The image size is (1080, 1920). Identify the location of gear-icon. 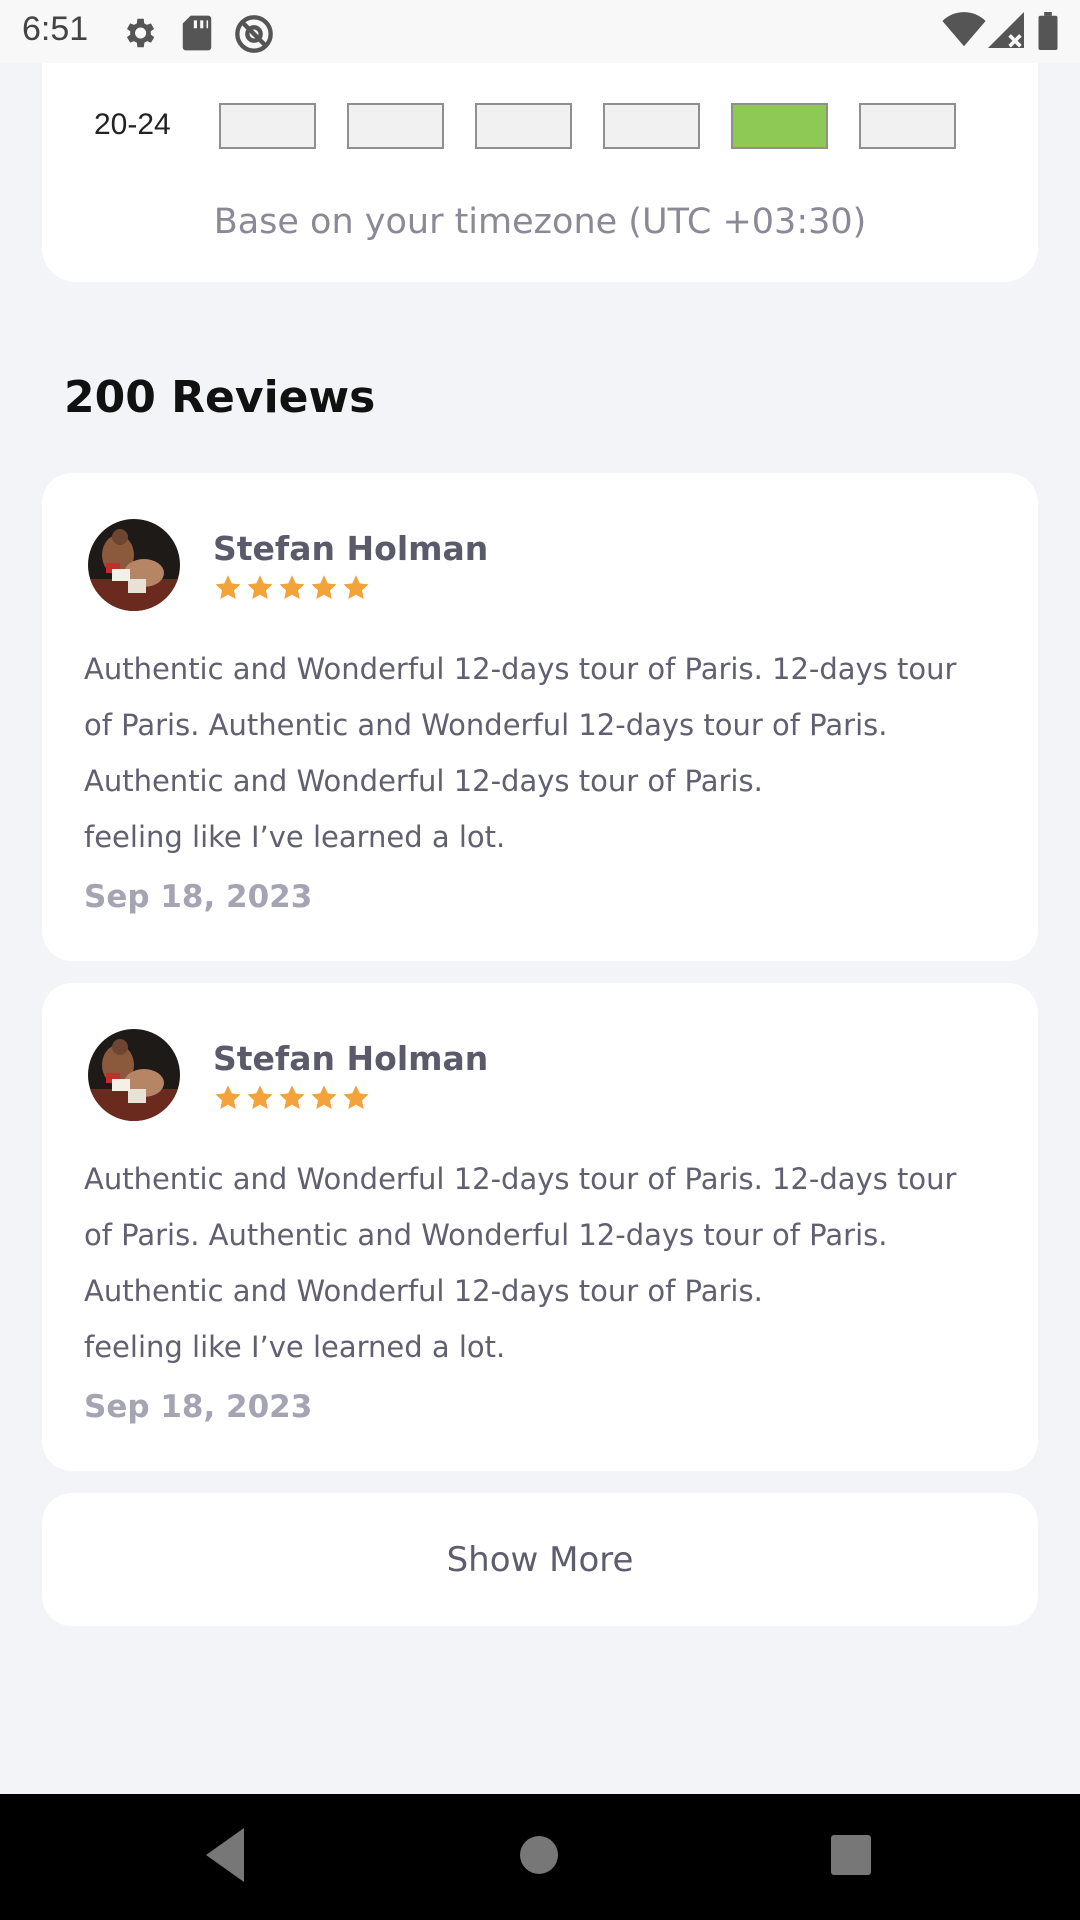
(139, 35).